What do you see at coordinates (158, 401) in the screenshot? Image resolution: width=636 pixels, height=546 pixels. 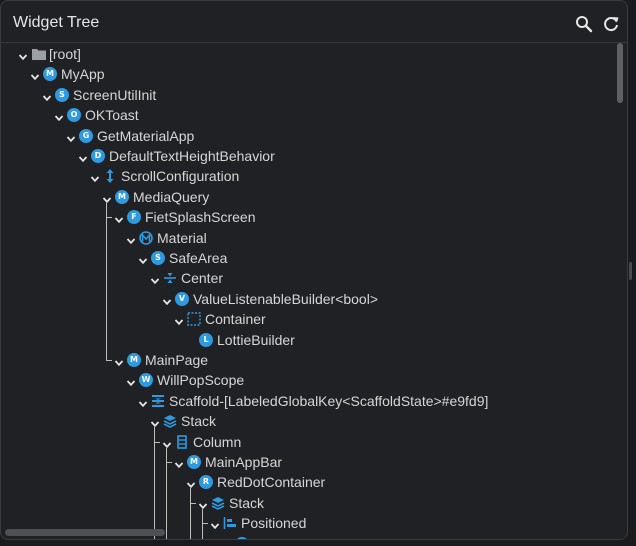 I see `scaffold-icon` at bounding box center [158, 401].